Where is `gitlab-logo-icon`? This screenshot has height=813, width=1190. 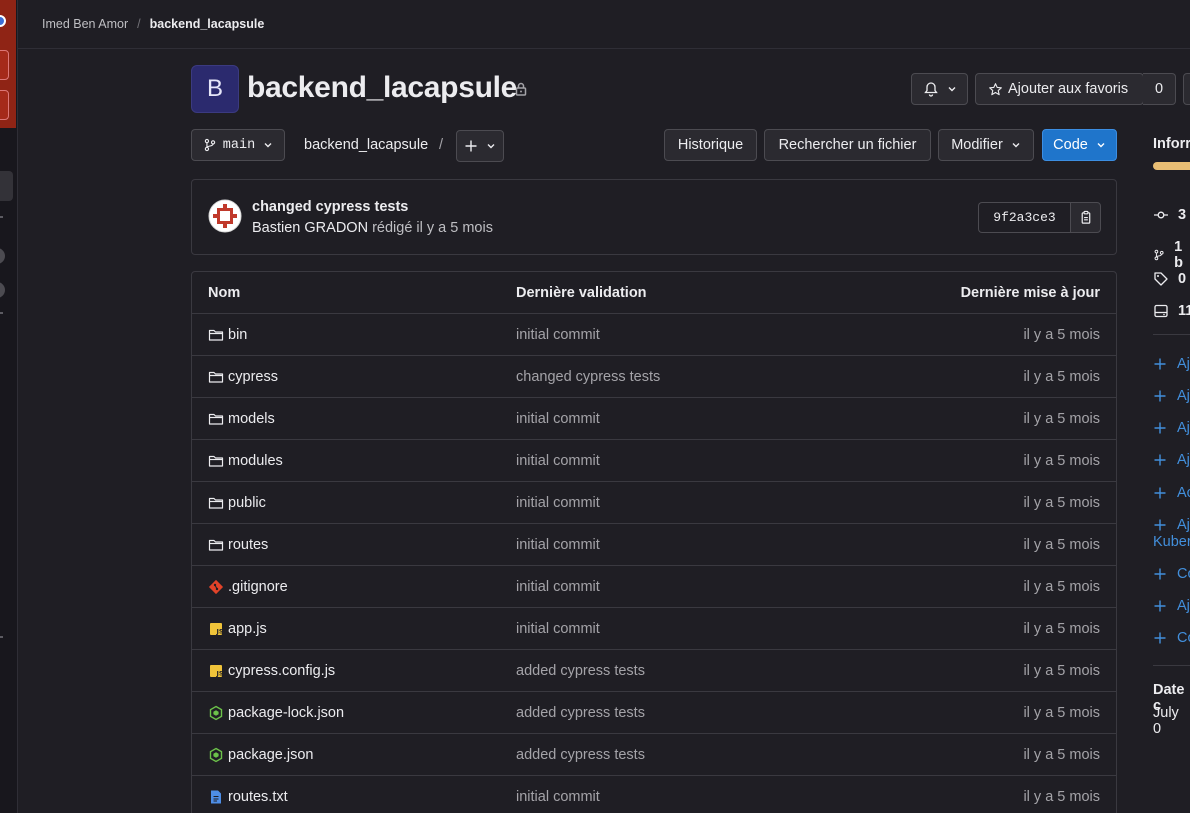 gitlab-logo-icon is located at coordinates (3, 21).